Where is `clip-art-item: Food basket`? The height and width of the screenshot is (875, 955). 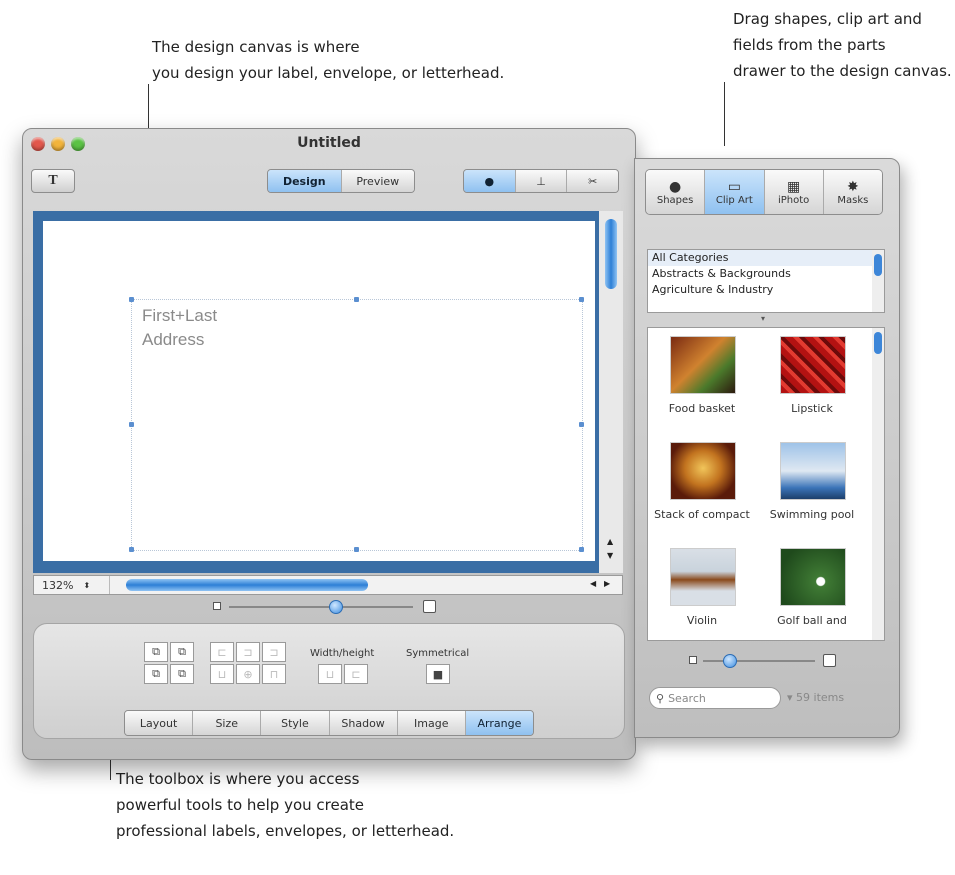
clip-art-item: Food basket is located at coordinates (702, 377).